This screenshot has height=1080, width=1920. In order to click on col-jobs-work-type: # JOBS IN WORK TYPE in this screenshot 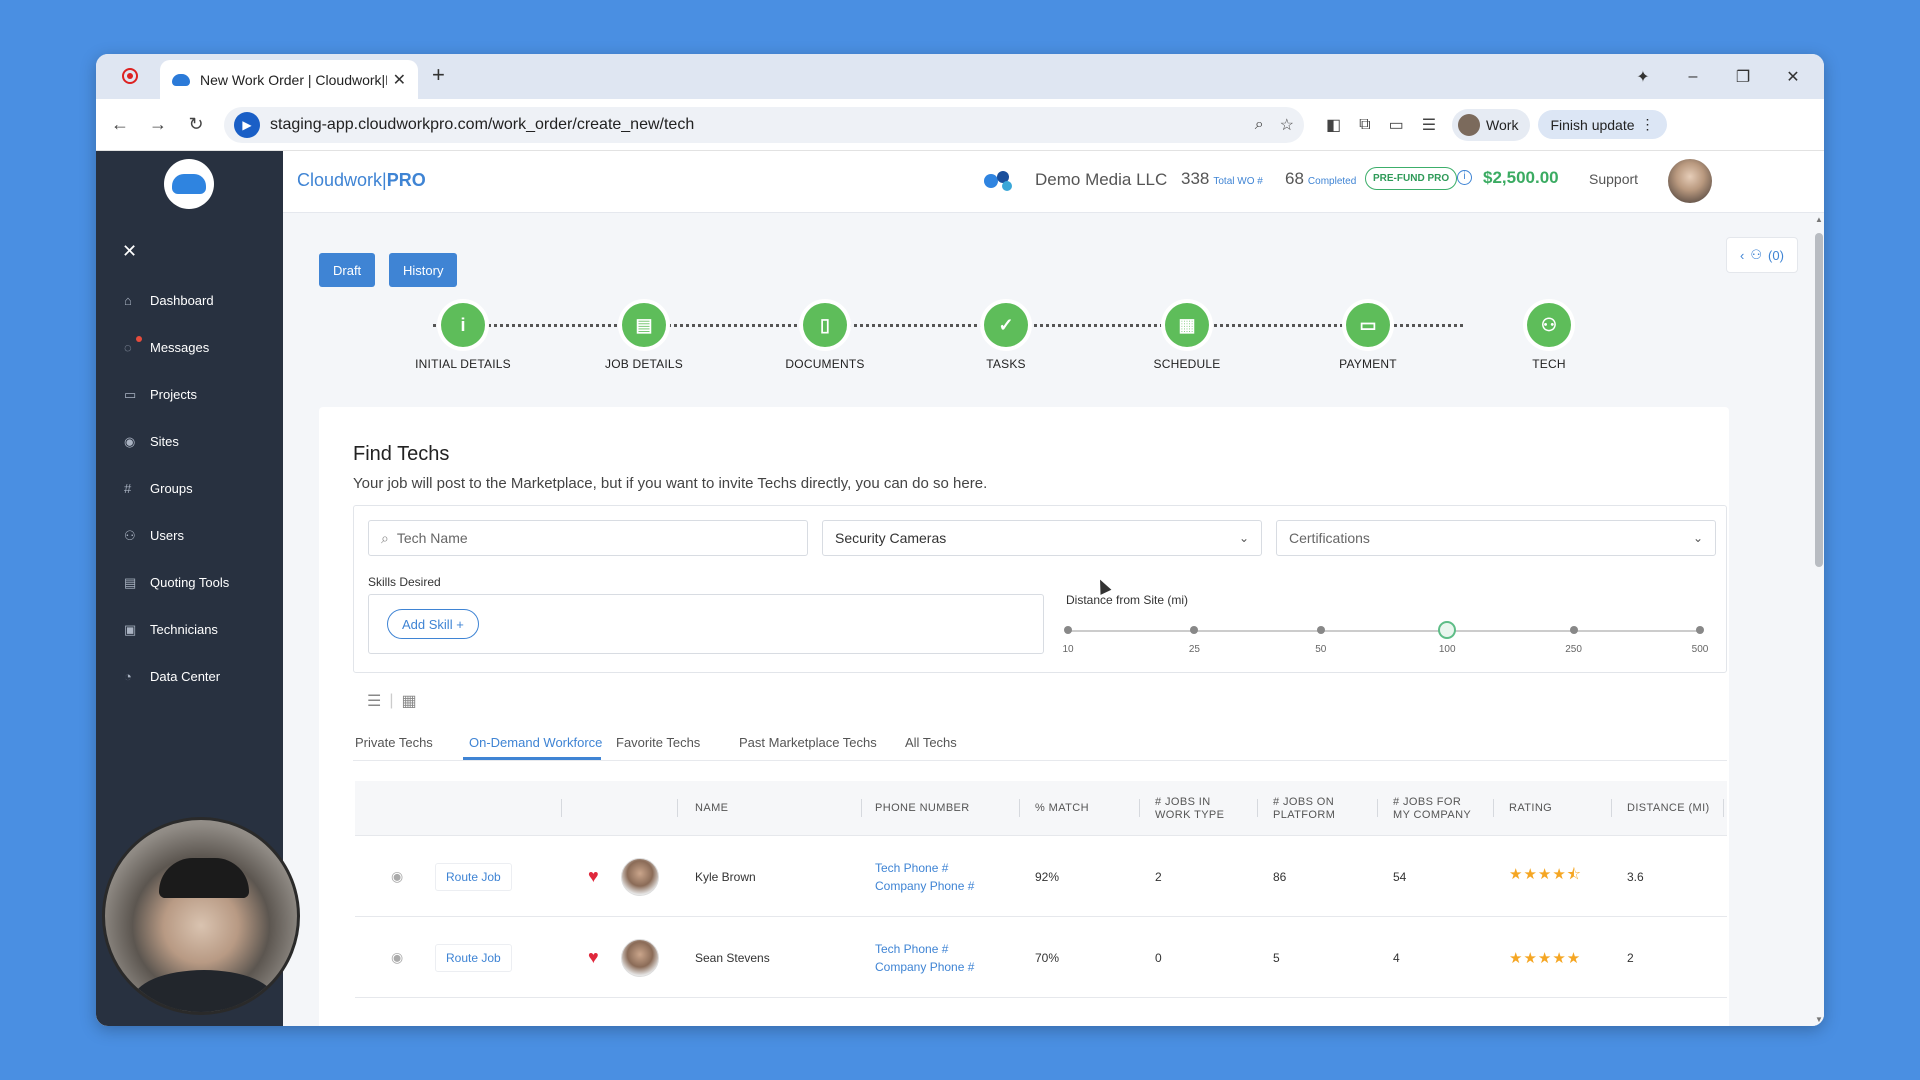, I will do `click(1189, 808)`.